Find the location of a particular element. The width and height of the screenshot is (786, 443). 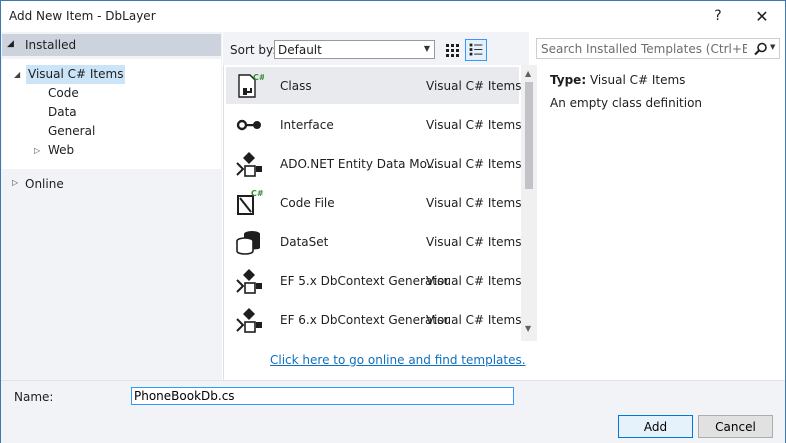

template-name: EF 6.x DbContext Generator is located at coordinates (365, 320).